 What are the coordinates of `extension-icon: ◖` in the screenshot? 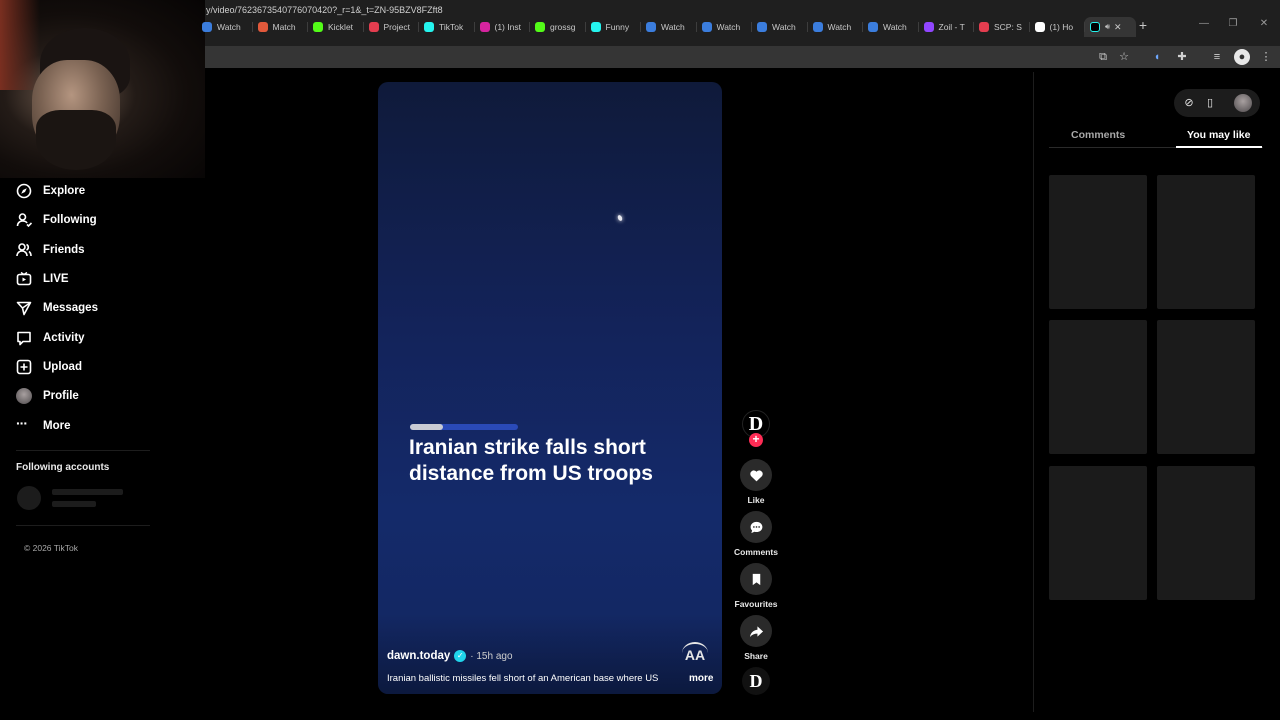 It's located at (1157, 57).